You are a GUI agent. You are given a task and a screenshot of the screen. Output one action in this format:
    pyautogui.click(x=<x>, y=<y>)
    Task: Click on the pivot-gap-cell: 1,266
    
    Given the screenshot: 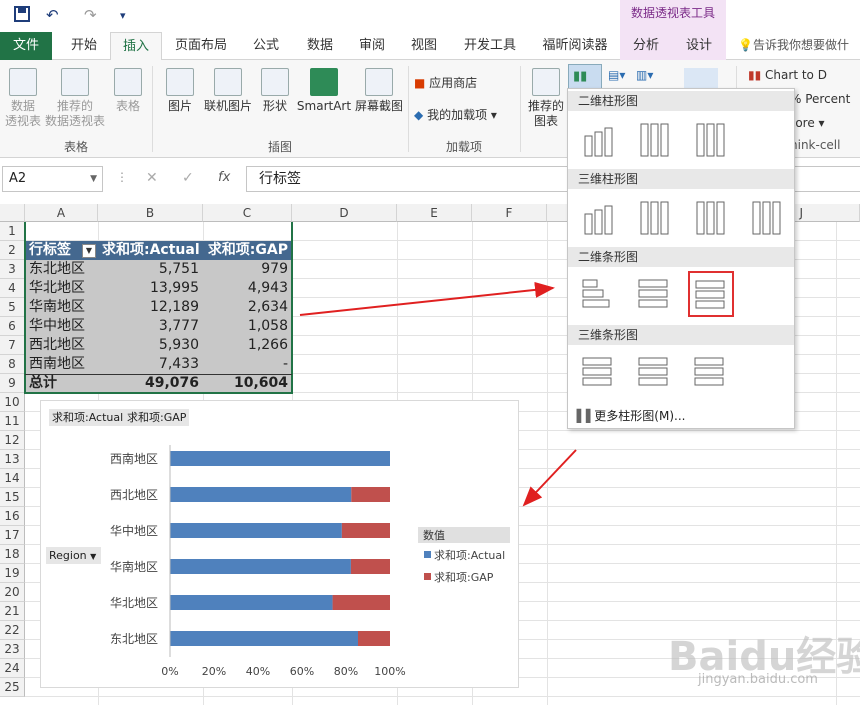 What is the action you would take?
    pyautogui.click(x=247, y=345)
    